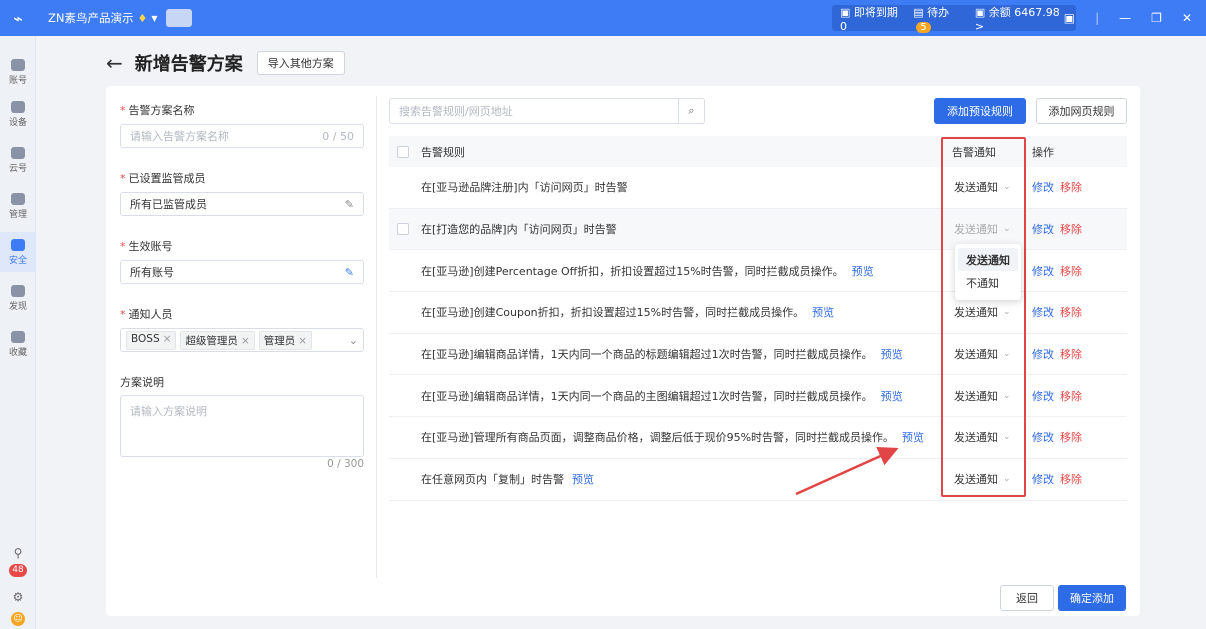 This screenshot has height=629, width=1206. I want to click on row-checkbox, so click(403, 229).